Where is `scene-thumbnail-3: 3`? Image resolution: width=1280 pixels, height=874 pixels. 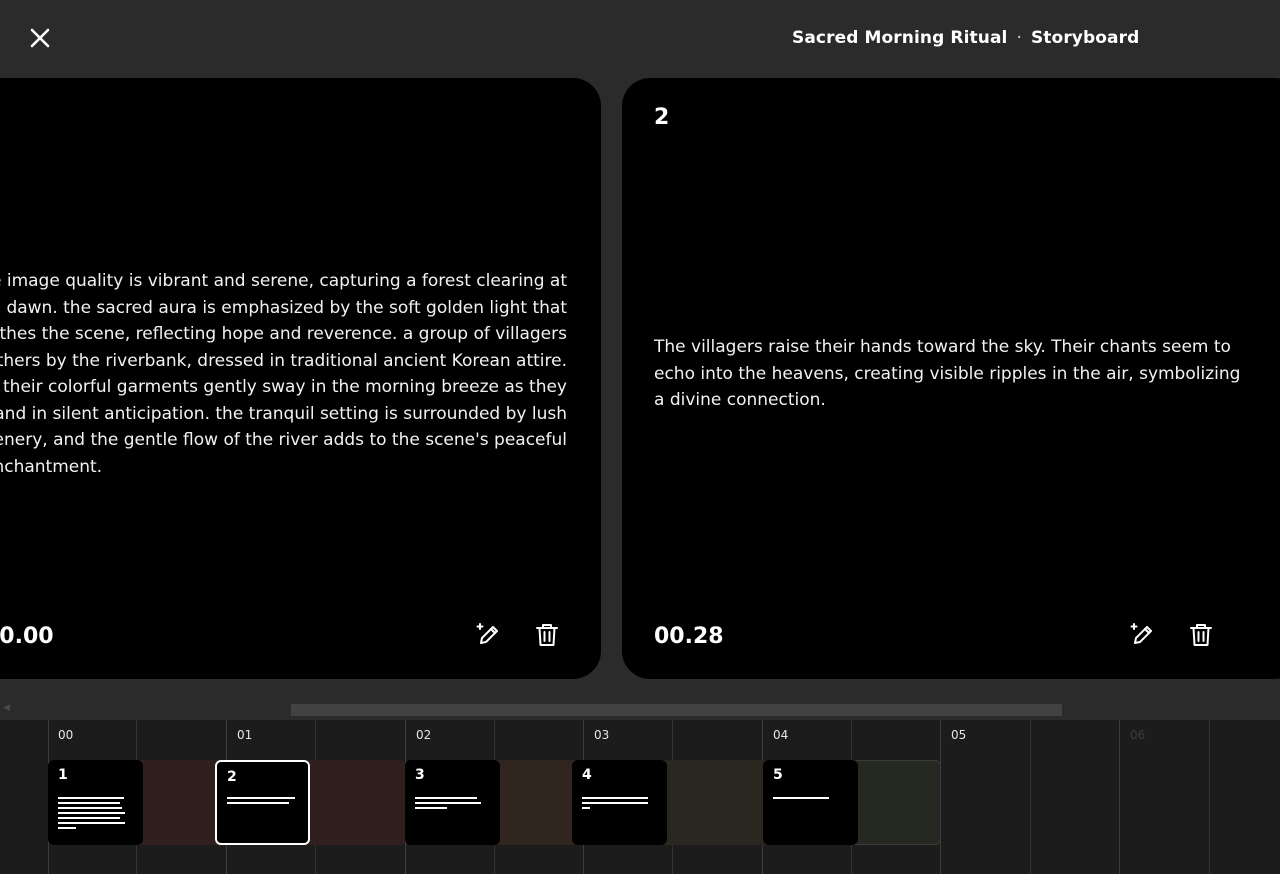 scene-thumbnail-3: 3 is located at coordinates (452, 802).